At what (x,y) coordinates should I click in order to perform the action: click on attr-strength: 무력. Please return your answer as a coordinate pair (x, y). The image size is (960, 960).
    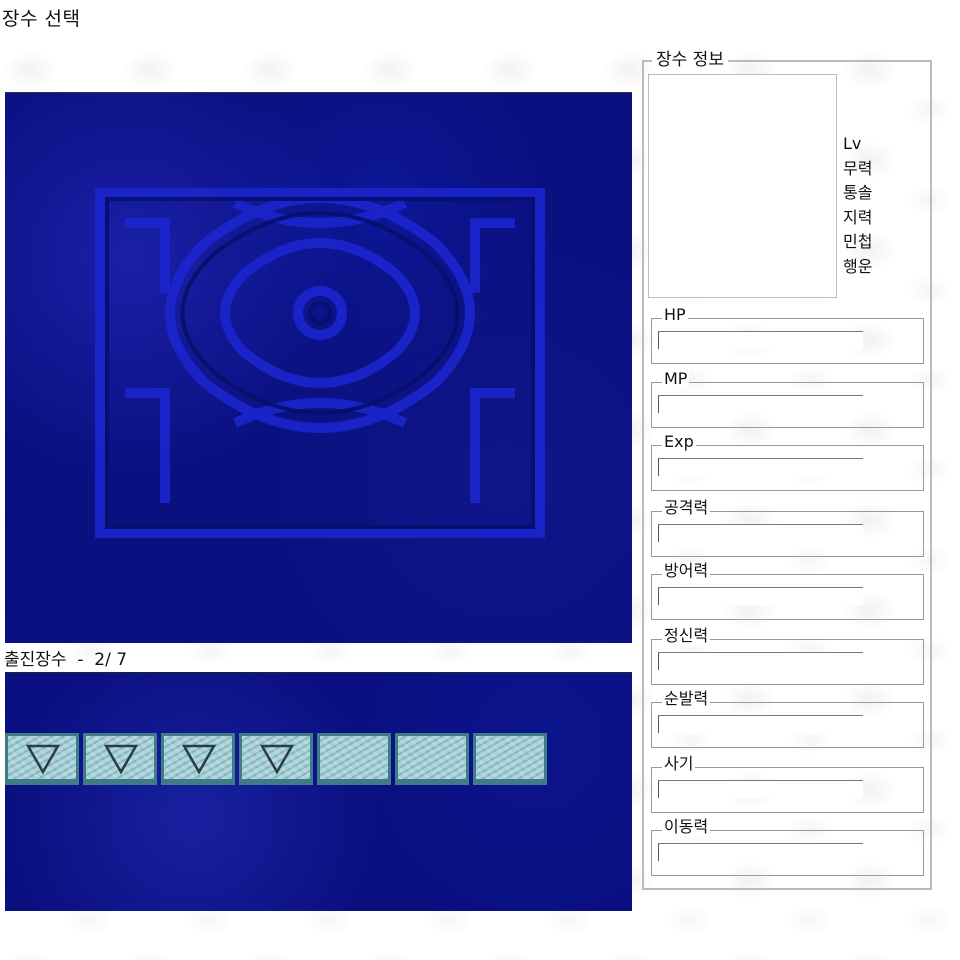
    Looking at the image, I should click on (858, 168).